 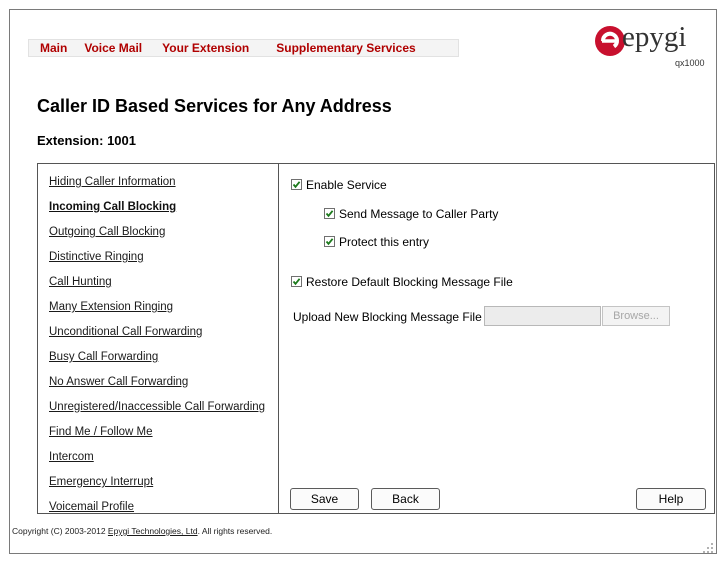 I want to click on enable-service-checkbox, so click(x=296, y=184).